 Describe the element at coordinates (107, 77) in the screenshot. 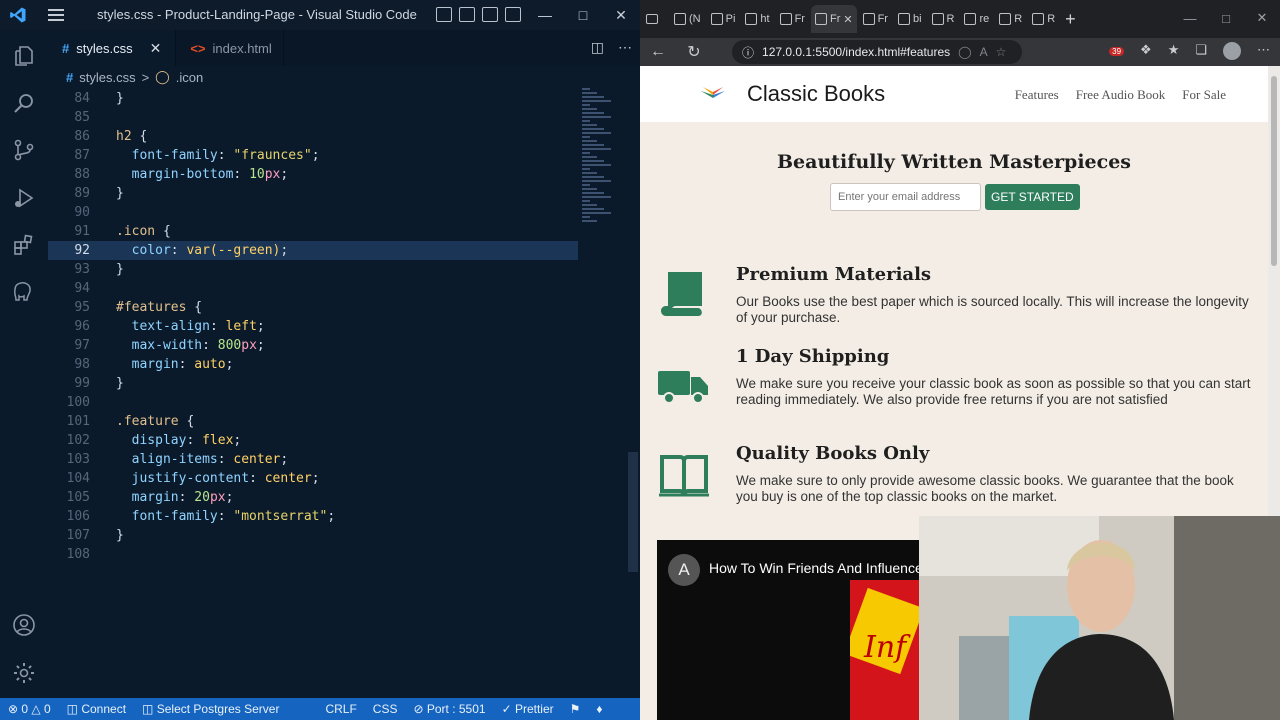

I see `breadcrumb-file: styles.css` at that location.